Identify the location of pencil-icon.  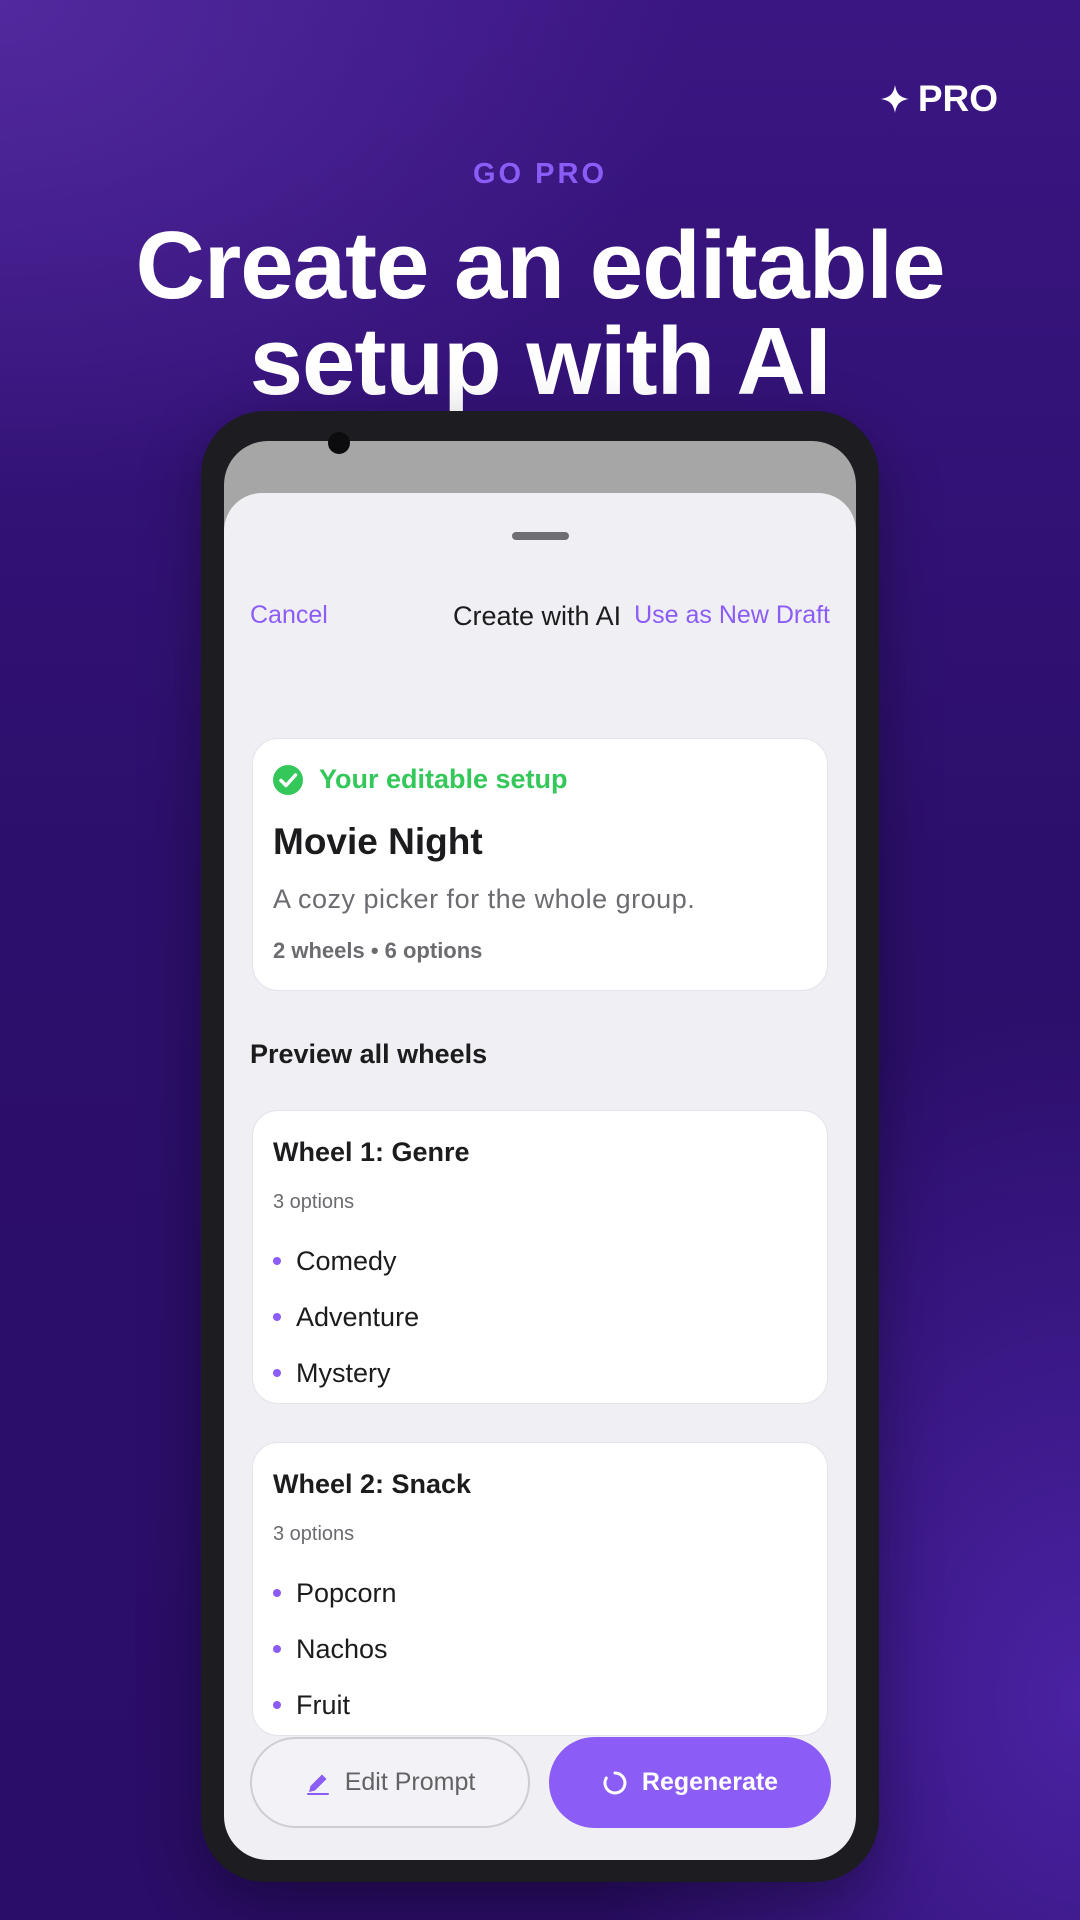
(317, 1784).